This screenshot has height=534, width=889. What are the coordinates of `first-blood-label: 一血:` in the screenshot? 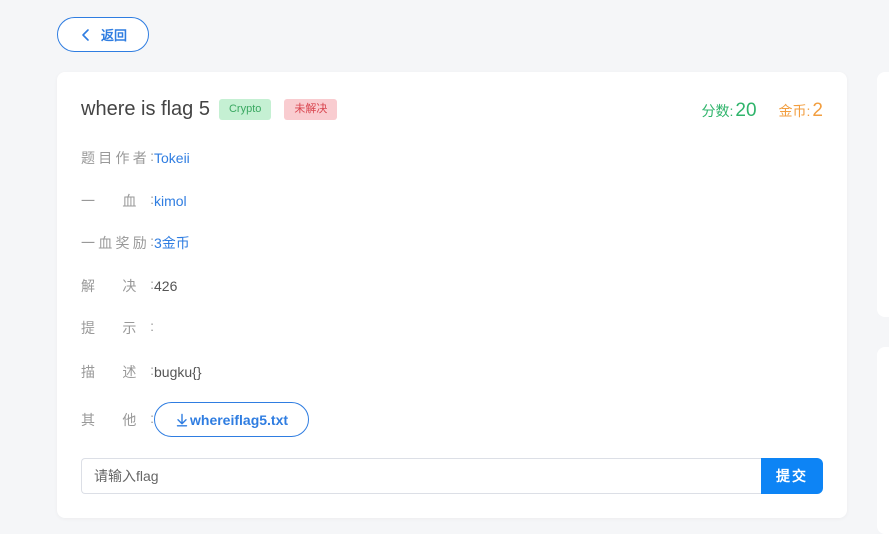 It's located at (117, 200).